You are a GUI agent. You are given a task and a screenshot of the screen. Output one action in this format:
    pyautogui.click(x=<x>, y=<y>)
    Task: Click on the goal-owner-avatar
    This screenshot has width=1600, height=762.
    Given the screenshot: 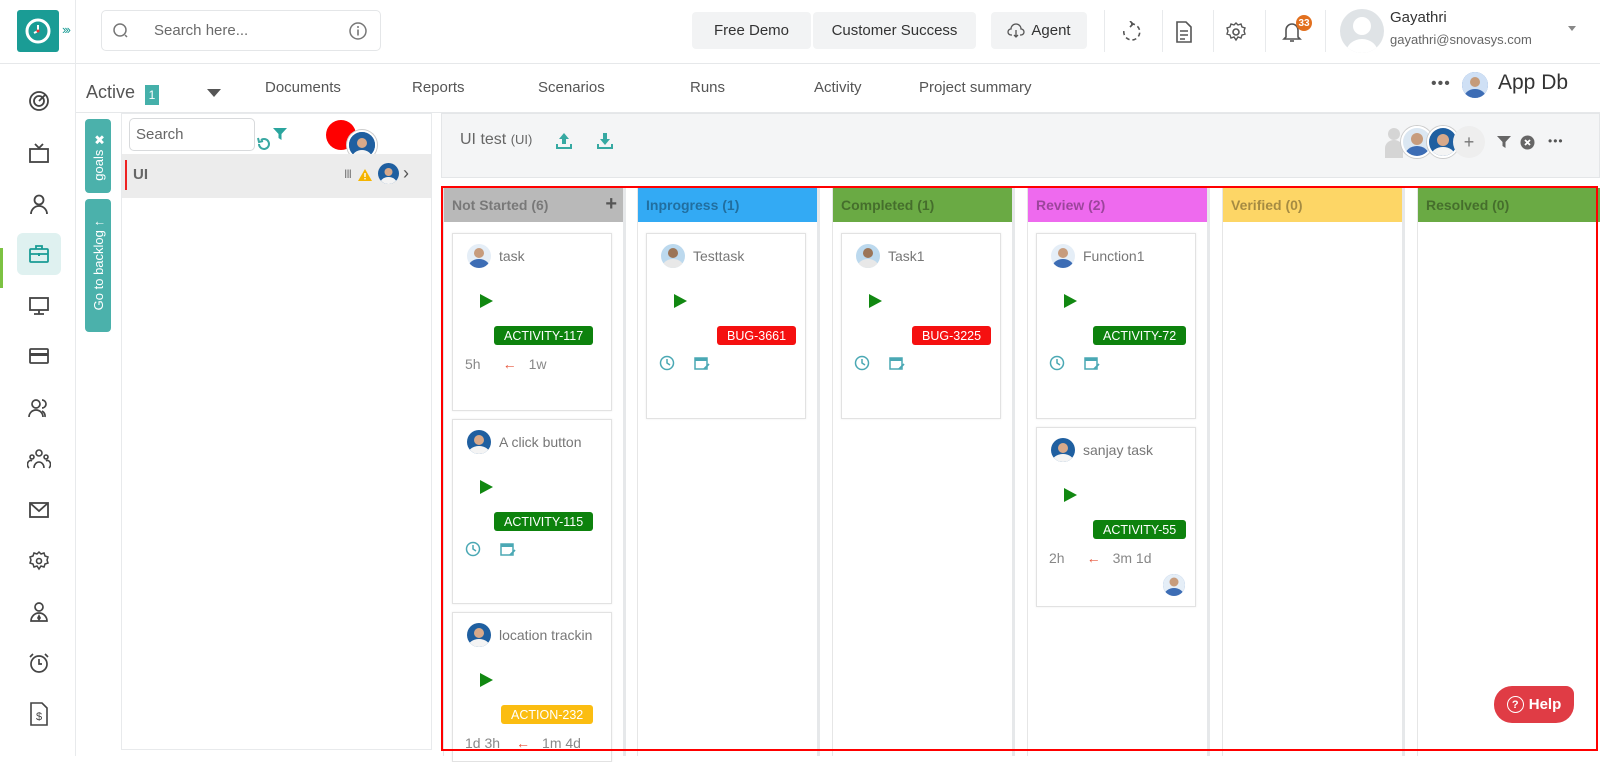 What is the action you would take?
    pyautogui.click(x=388, y=173)
    